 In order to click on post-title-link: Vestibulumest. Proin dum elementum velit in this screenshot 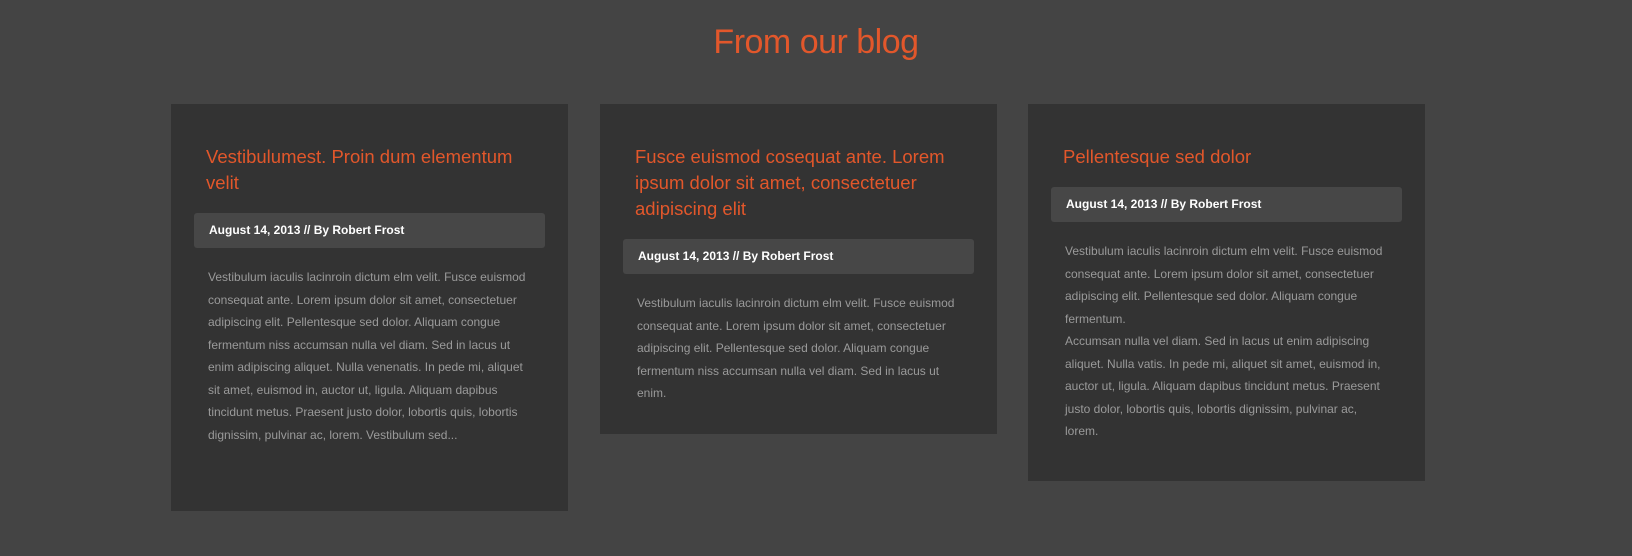, I will do `click(369, 170)`.